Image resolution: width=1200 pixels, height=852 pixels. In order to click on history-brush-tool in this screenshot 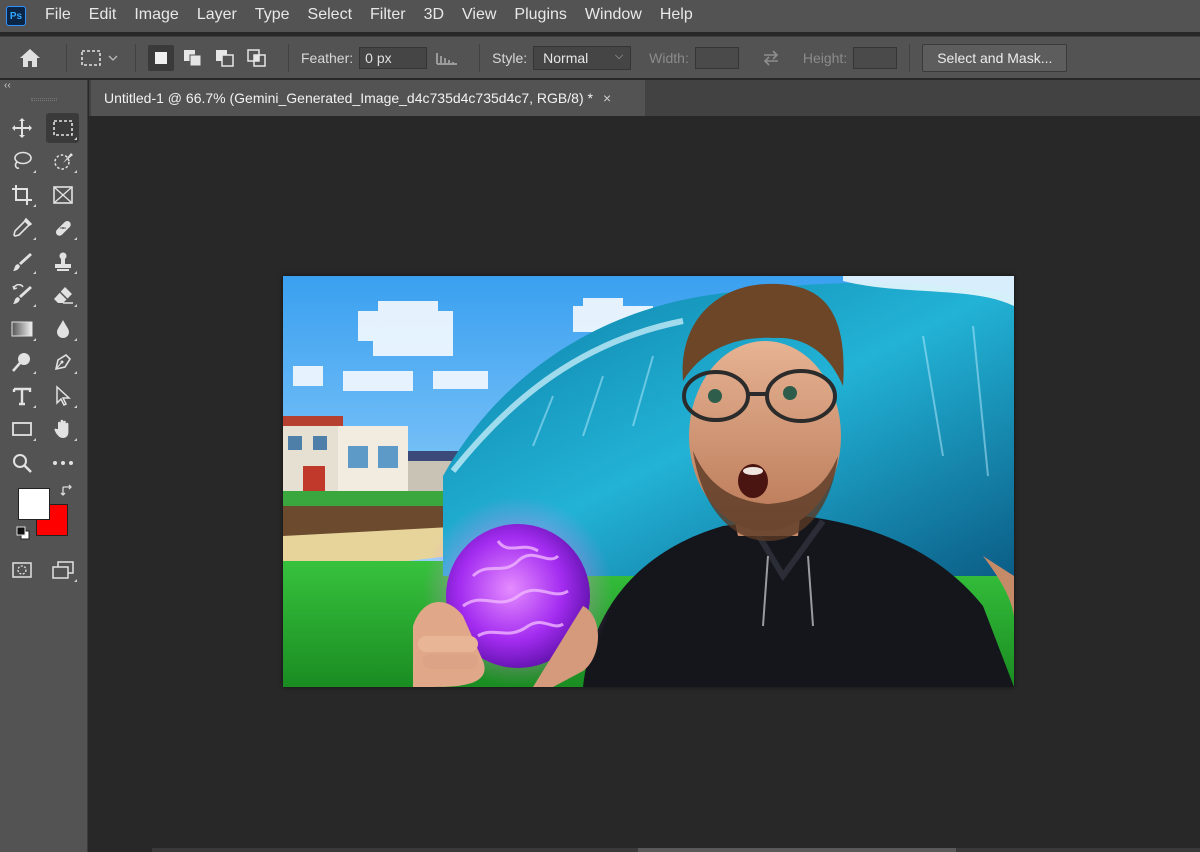, I will do `click(21, 295)`.